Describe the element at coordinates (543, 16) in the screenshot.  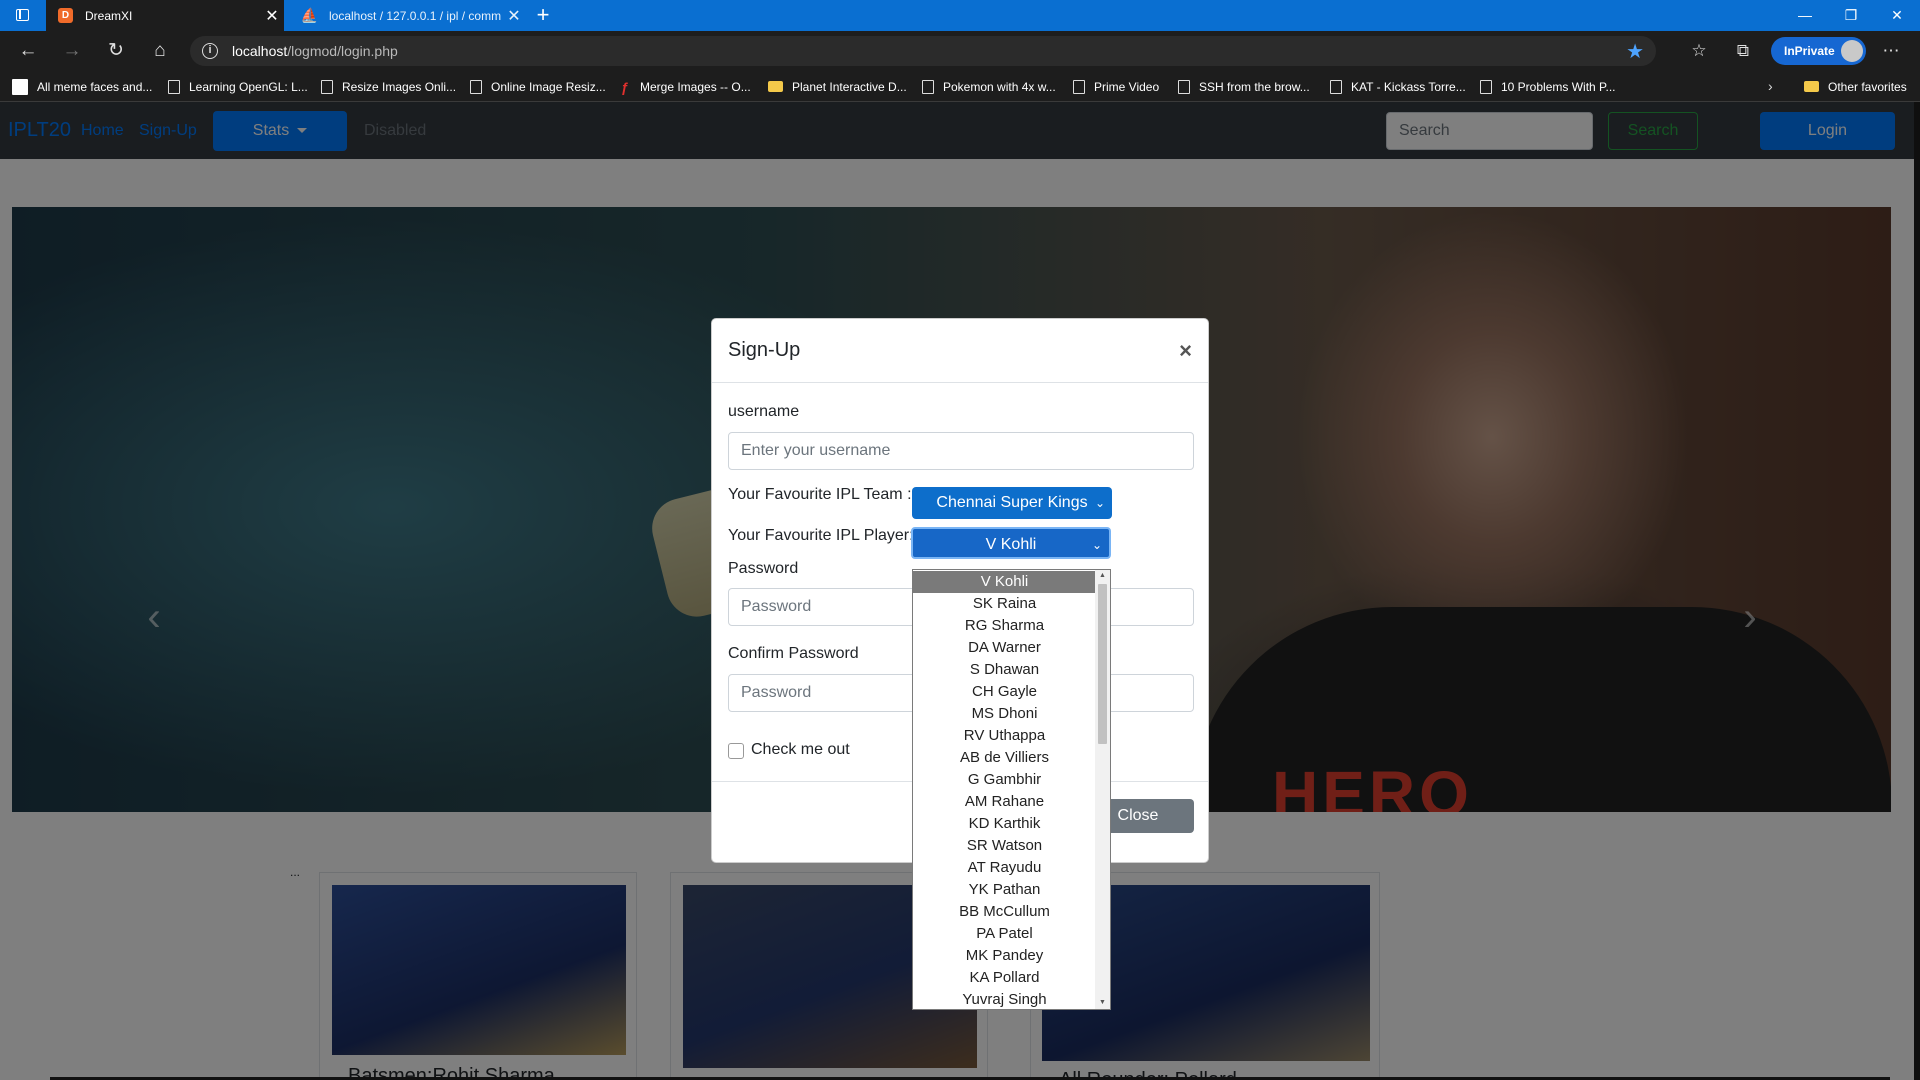
I see `new-tab-icon: +` at that location.